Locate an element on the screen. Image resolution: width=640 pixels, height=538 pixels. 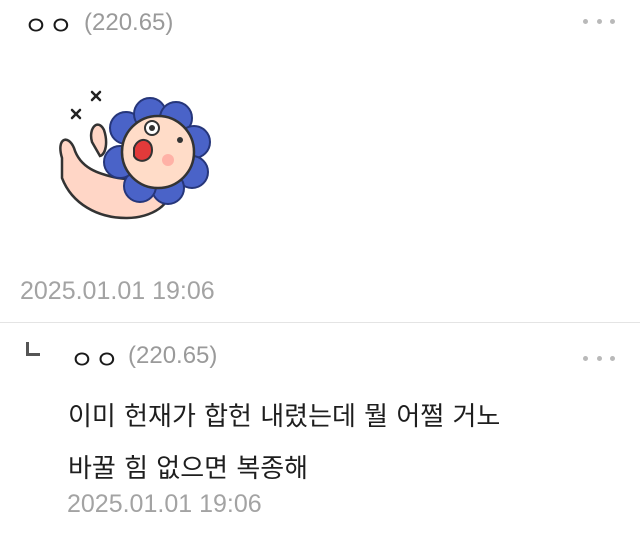
fainted-lion-sticker-icon is located at coordinates (135, 155).